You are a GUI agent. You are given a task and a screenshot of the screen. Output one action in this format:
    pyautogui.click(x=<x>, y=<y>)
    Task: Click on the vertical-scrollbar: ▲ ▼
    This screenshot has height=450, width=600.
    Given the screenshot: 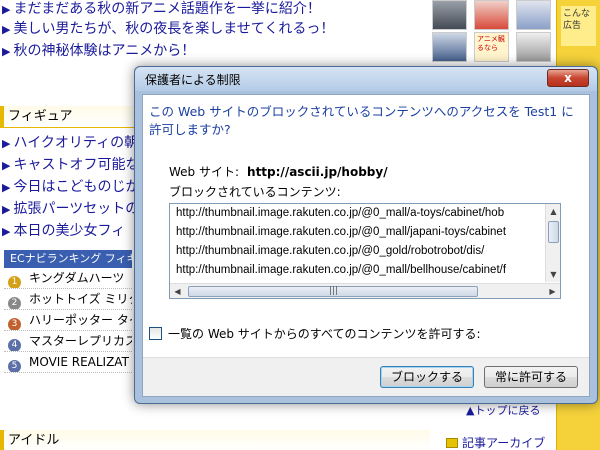 What is the action you would take?
    pyautogui.click(x=552, y=243)
    